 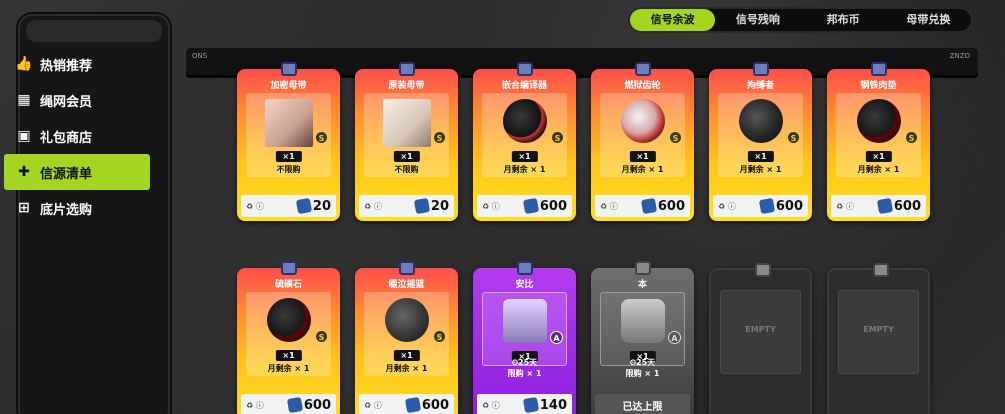 I want to click on gift-icon: ▣, so click(x=24, y=136).